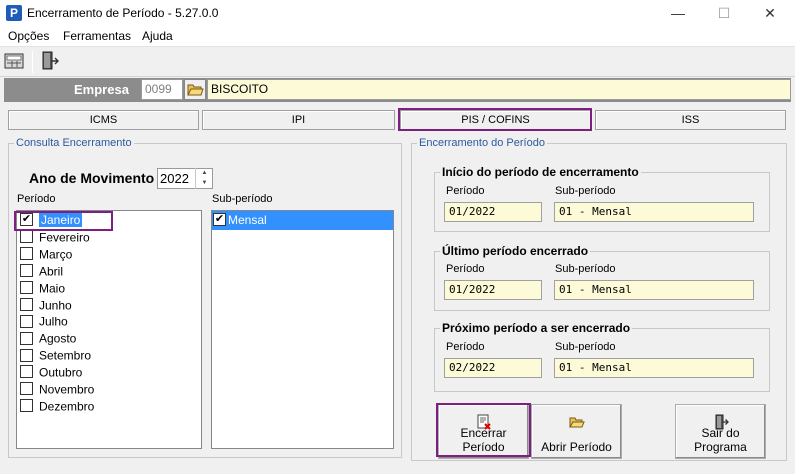  What do you see at coordinates (101, 89) in the screenshot?
I see `empresa-label: Empresa` at bounding box center [101, 89].